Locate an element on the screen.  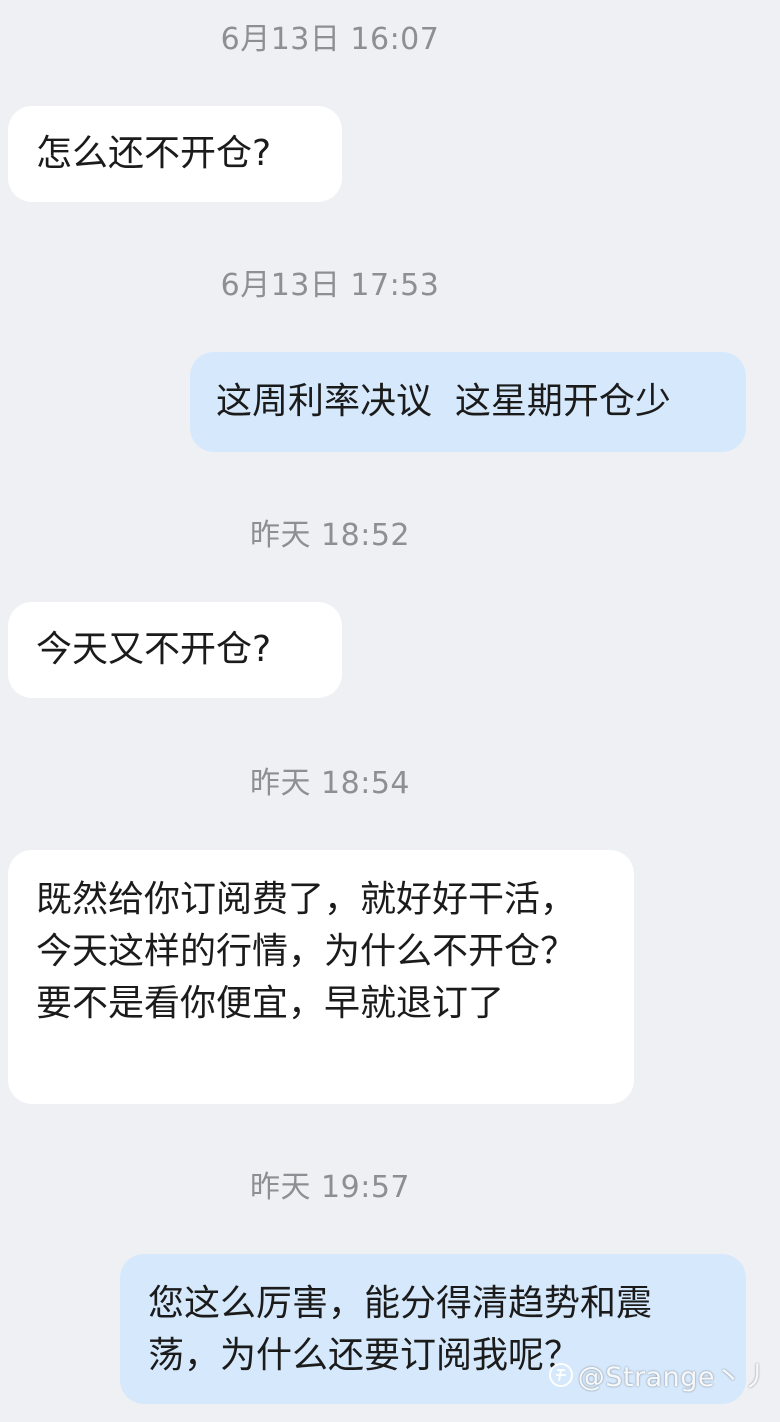
message-timestamp: 6月13日 17:53 is located at coordinates (330, 285).